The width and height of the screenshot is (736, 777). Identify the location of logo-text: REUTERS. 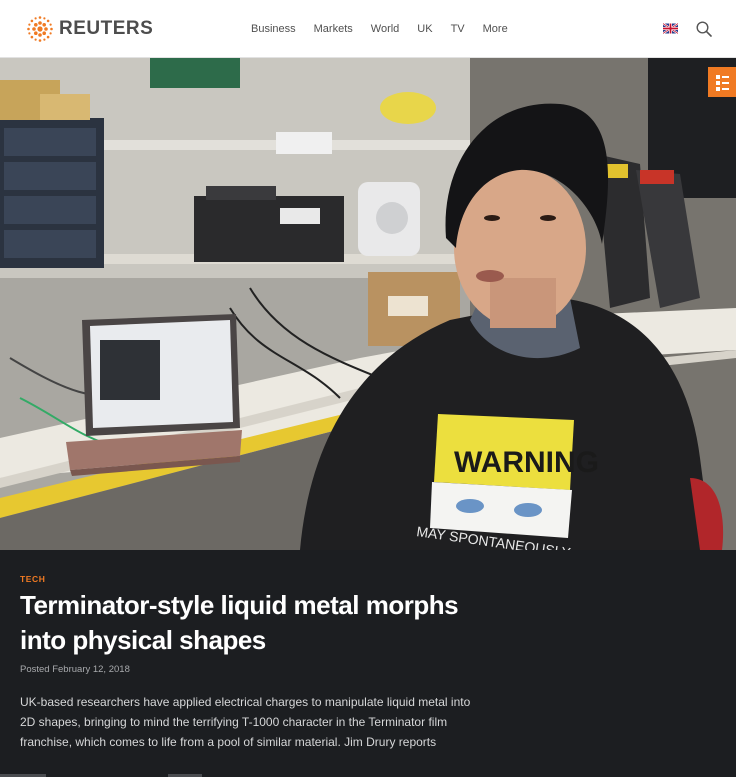
(106, 28).